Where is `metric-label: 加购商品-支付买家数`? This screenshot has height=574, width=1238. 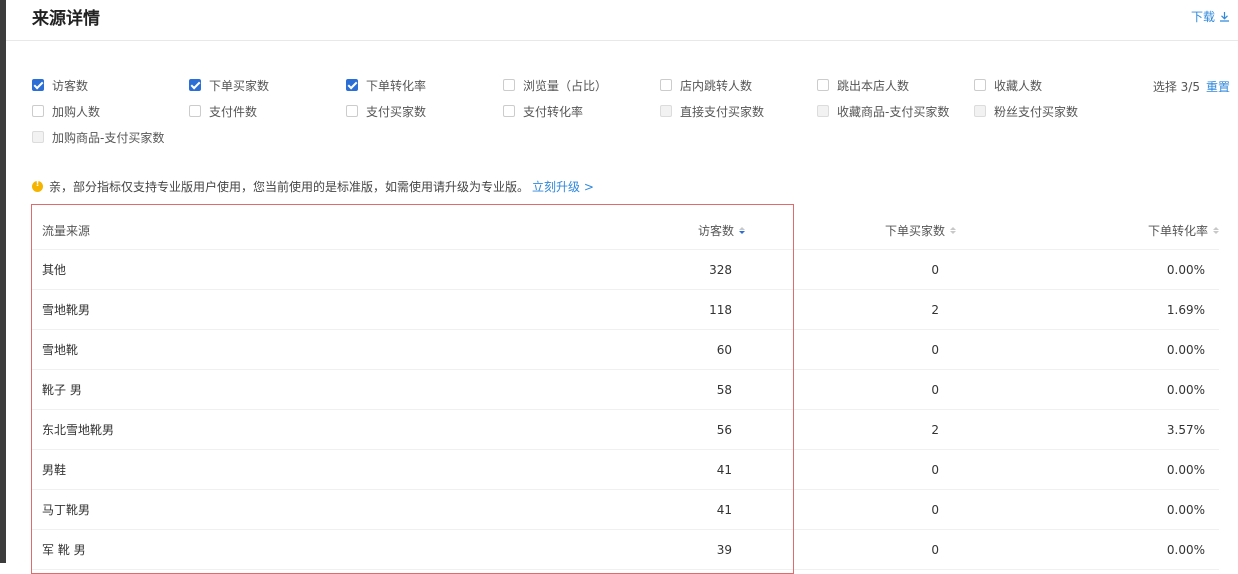 metric-label: 加购商品-支付买家数 is located at coordinates (108, 137).